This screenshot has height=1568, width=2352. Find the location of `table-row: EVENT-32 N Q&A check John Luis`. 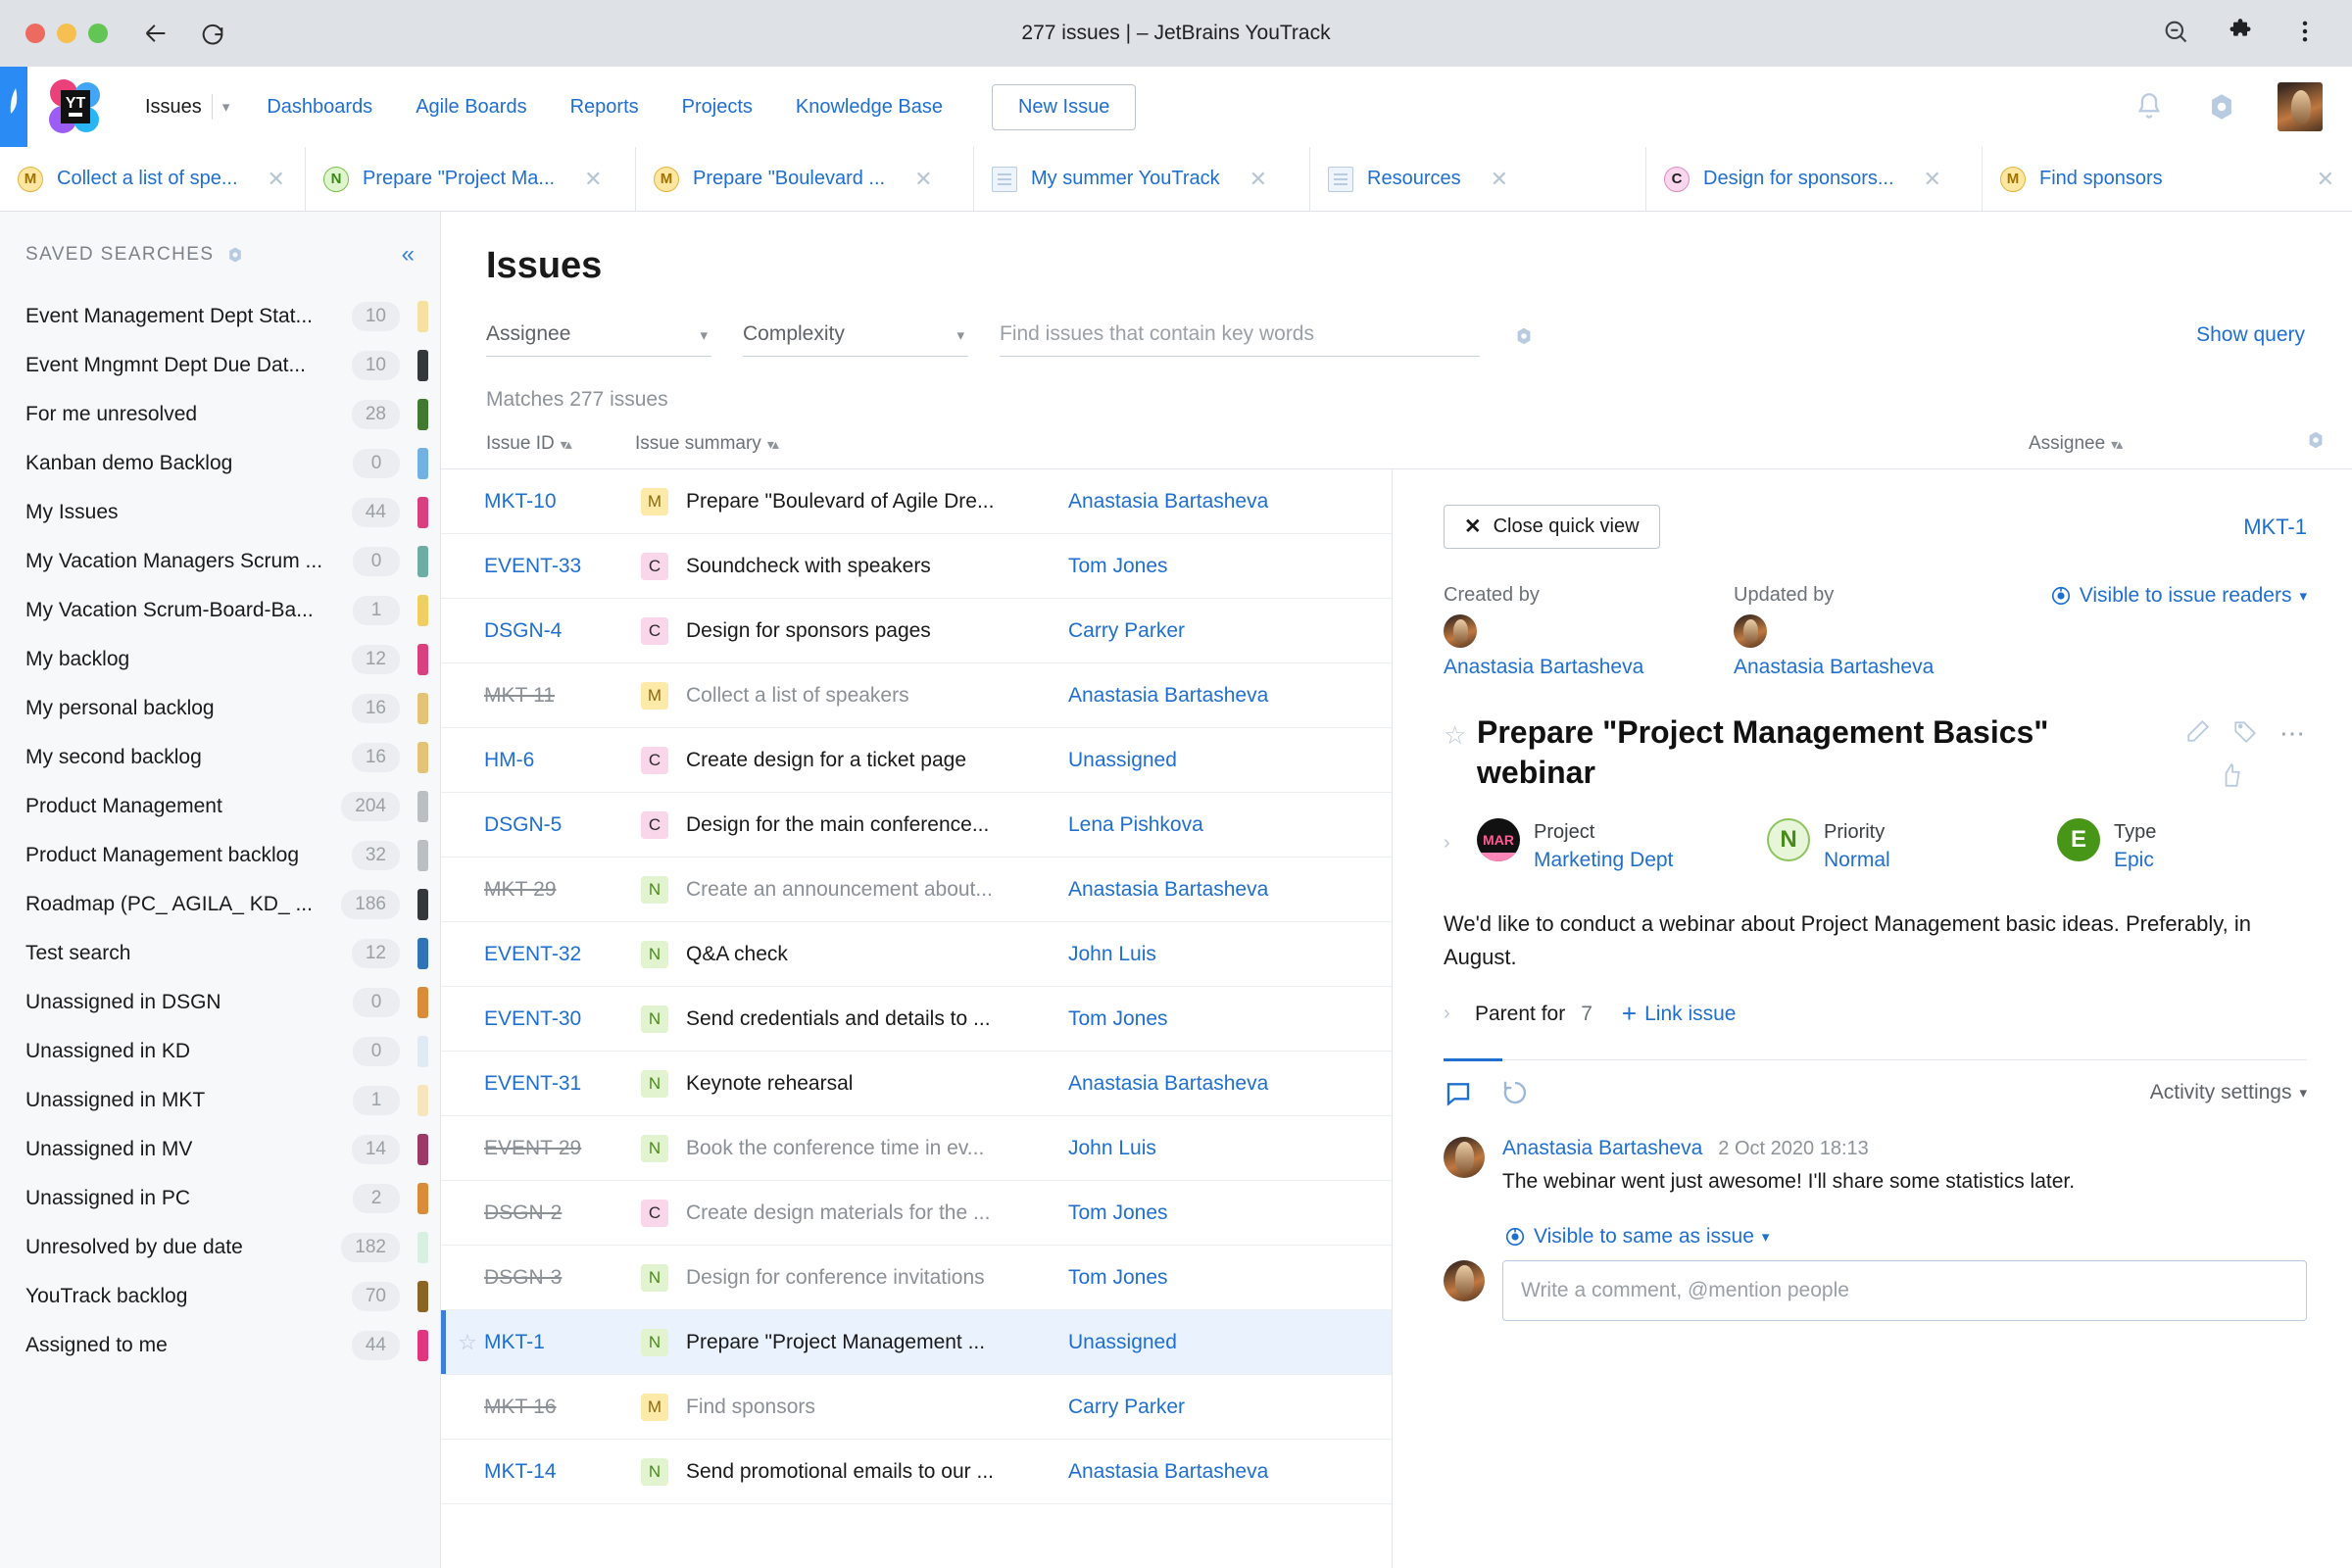

table-row: EVENT-32 N Q&A check John Luis is located at coordinates (916, 954).